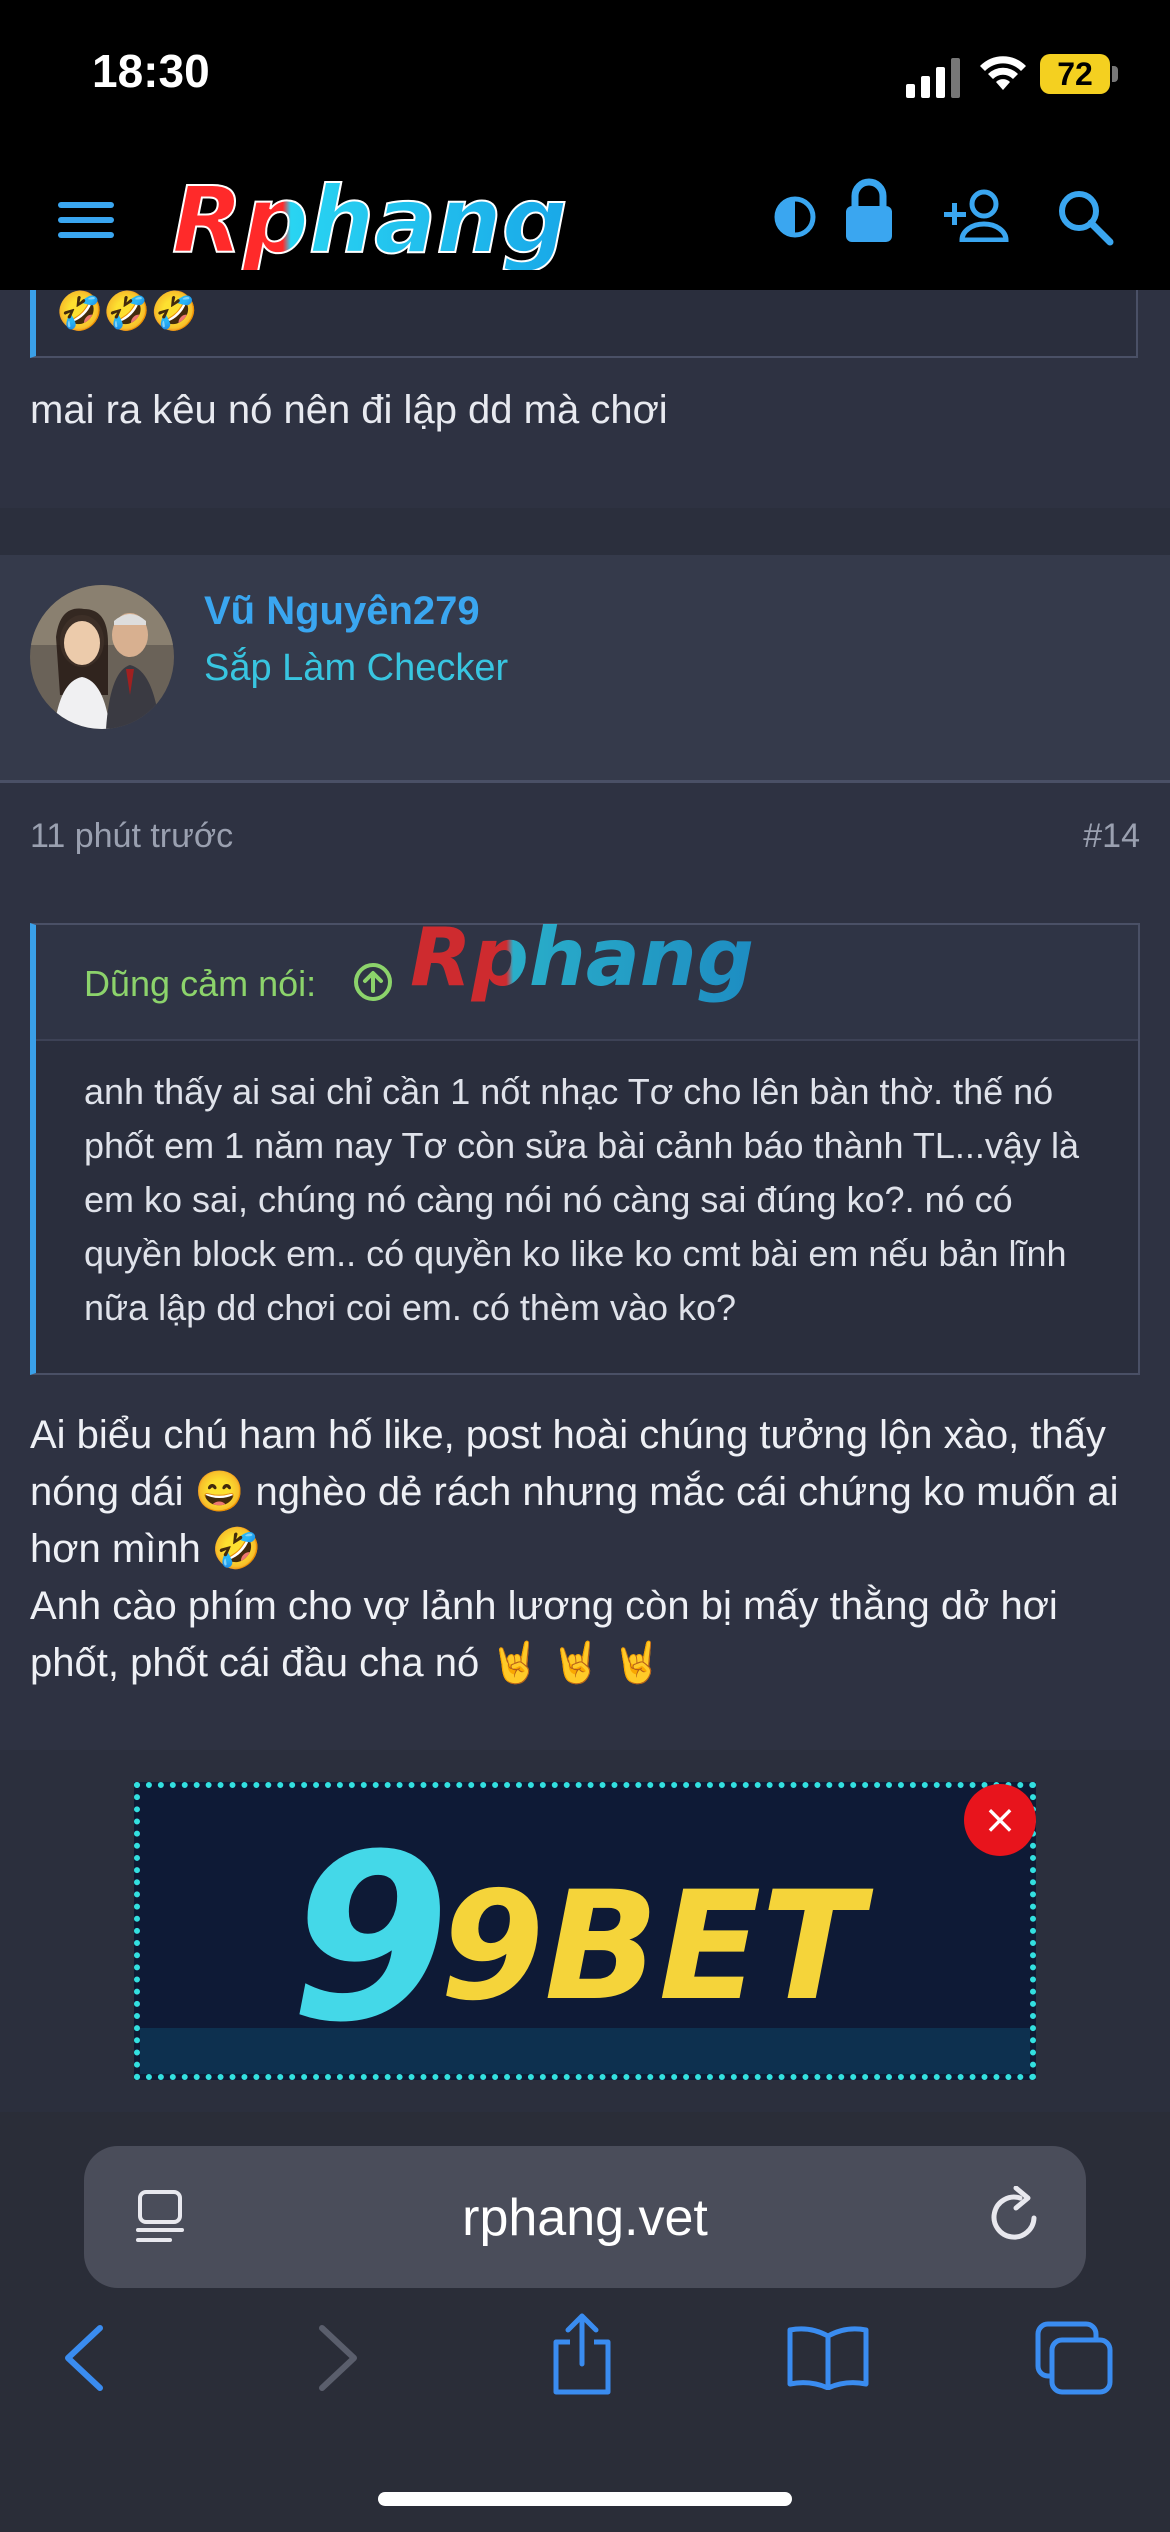 The width and height of the screenshot is (1170, 2532). I want to click on lock-icon, so click(869, 211).